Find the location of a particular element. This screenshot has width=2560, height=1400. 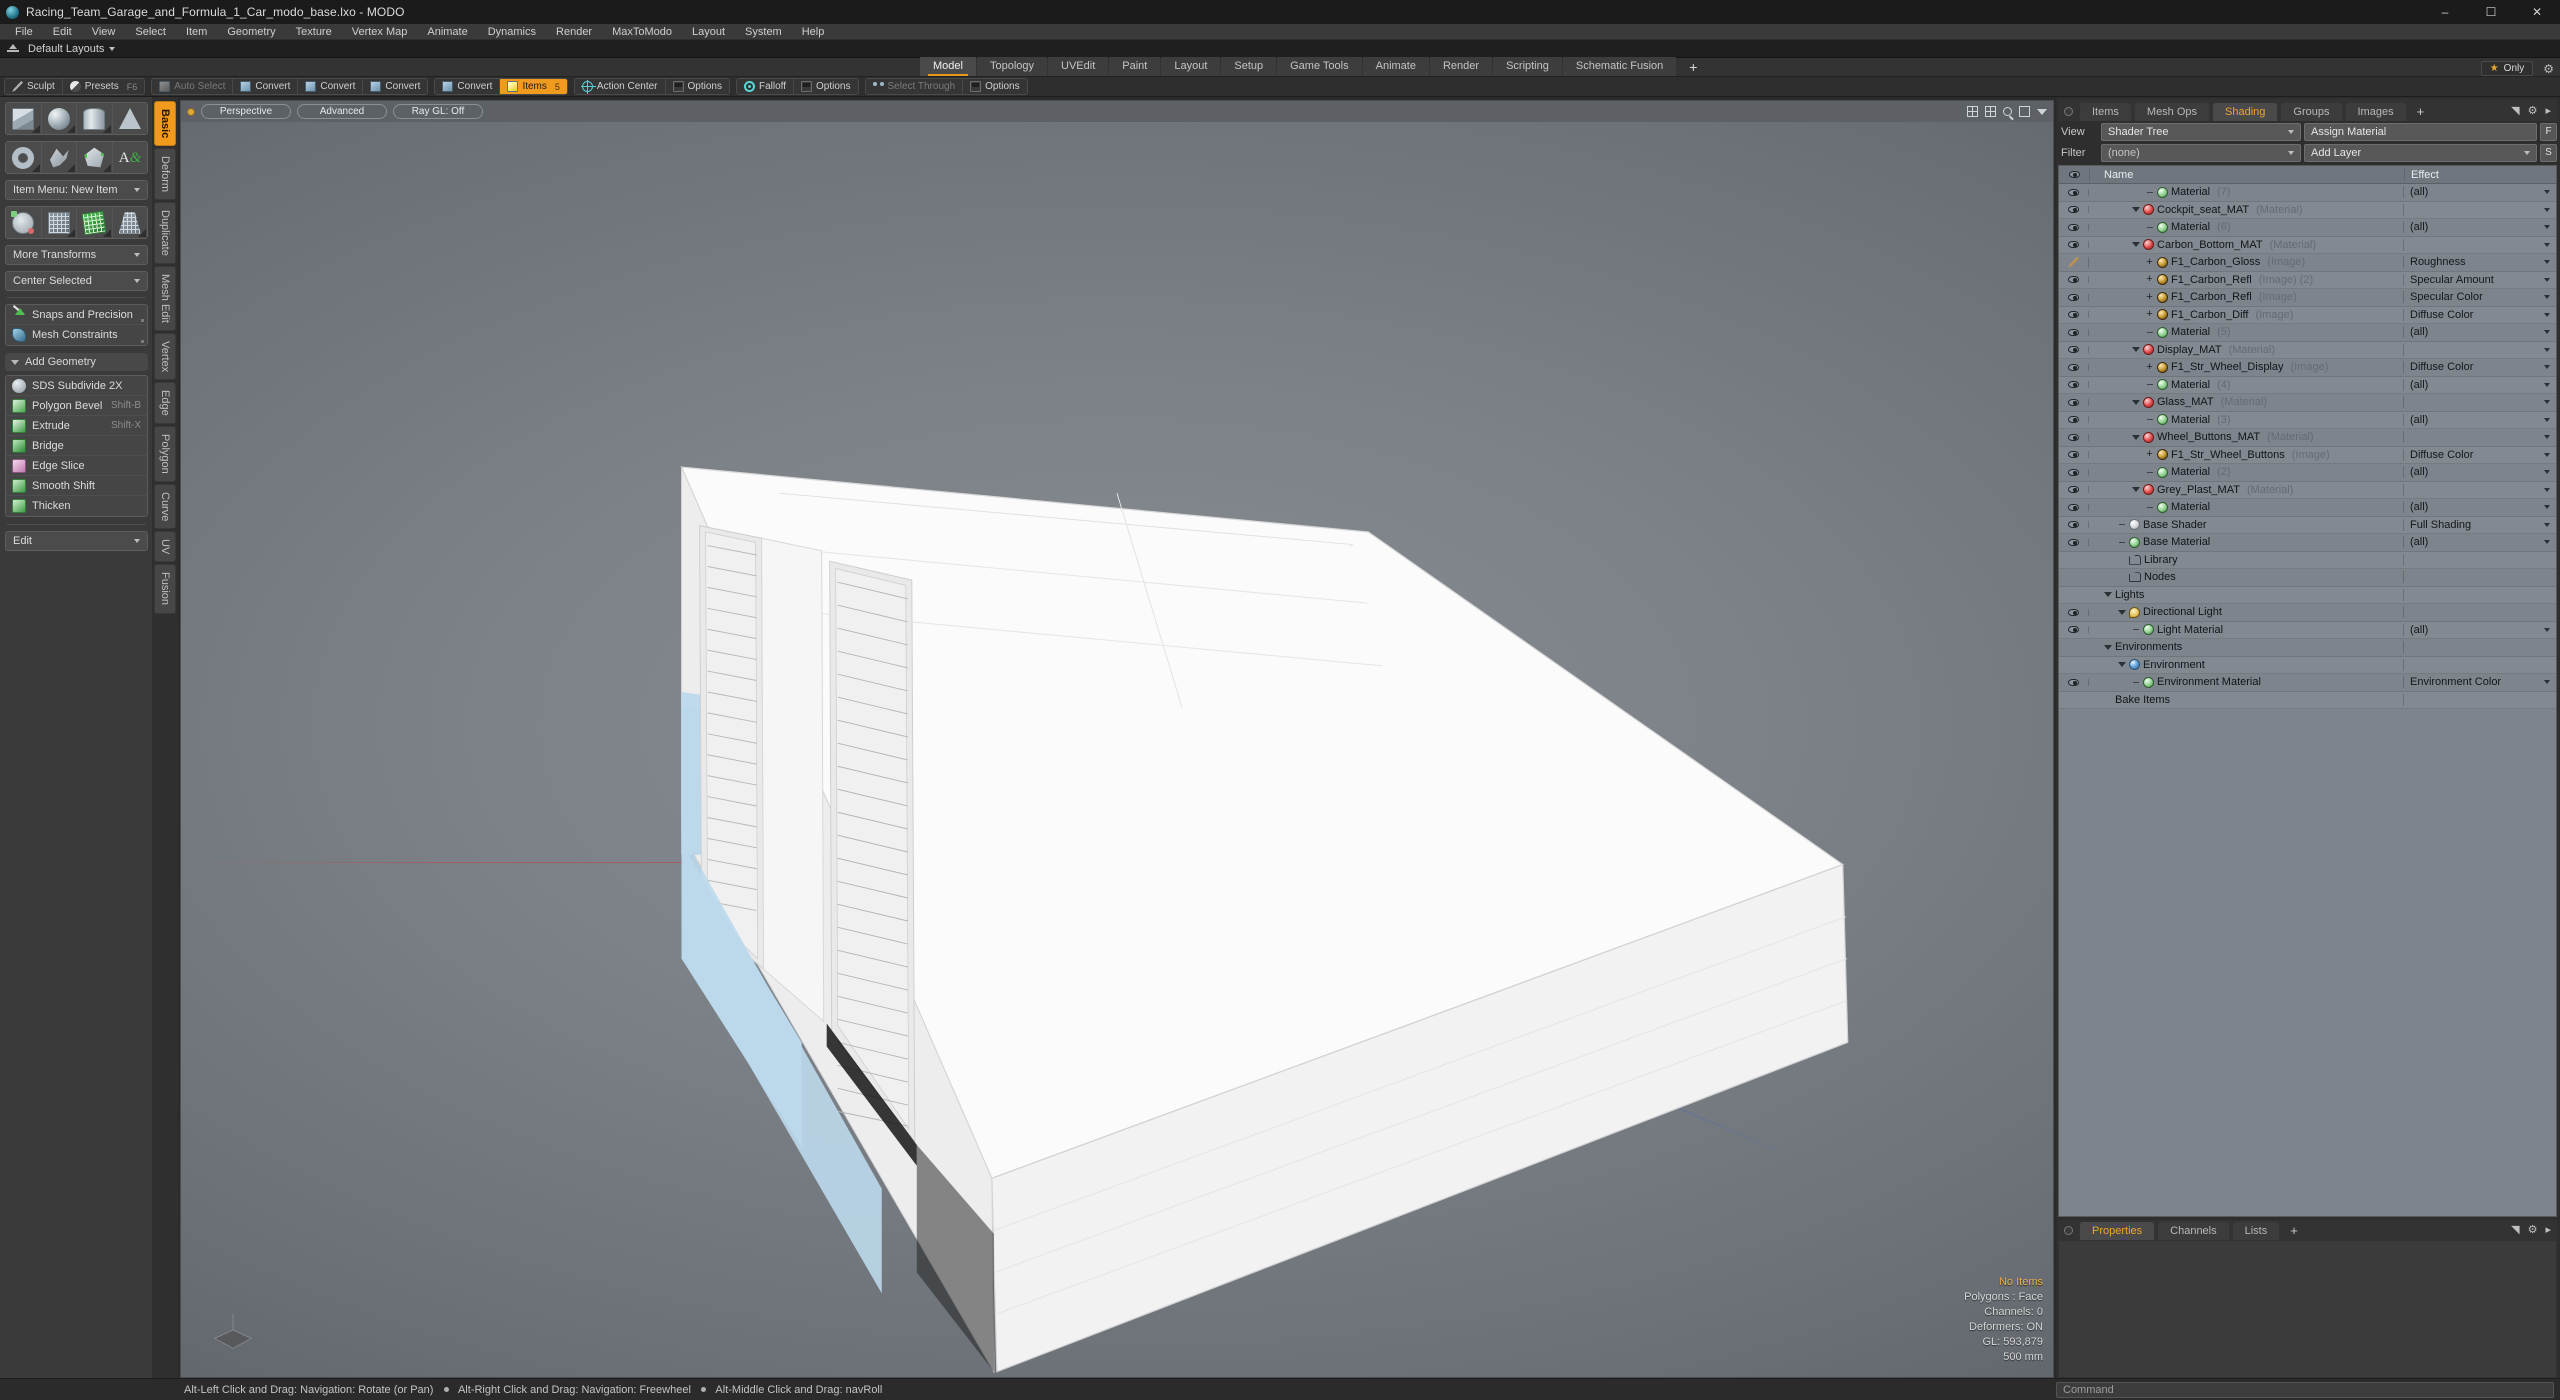

row-effect-cell: Diffuse Color is located at coordinates (2480, 315).